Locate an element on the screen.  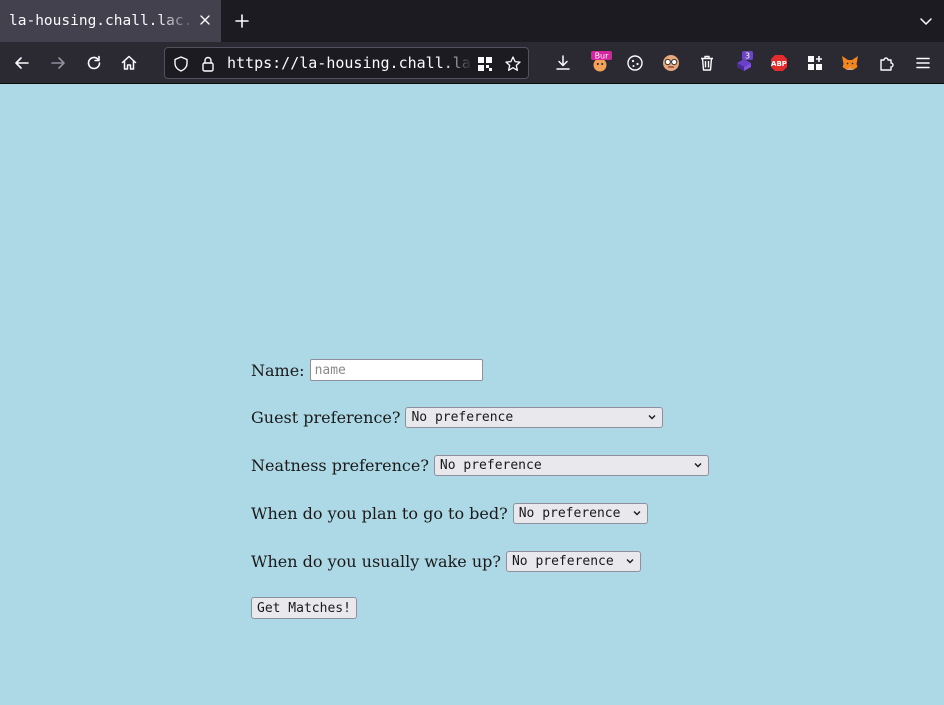
name-input is located at coordinates (396, 370).